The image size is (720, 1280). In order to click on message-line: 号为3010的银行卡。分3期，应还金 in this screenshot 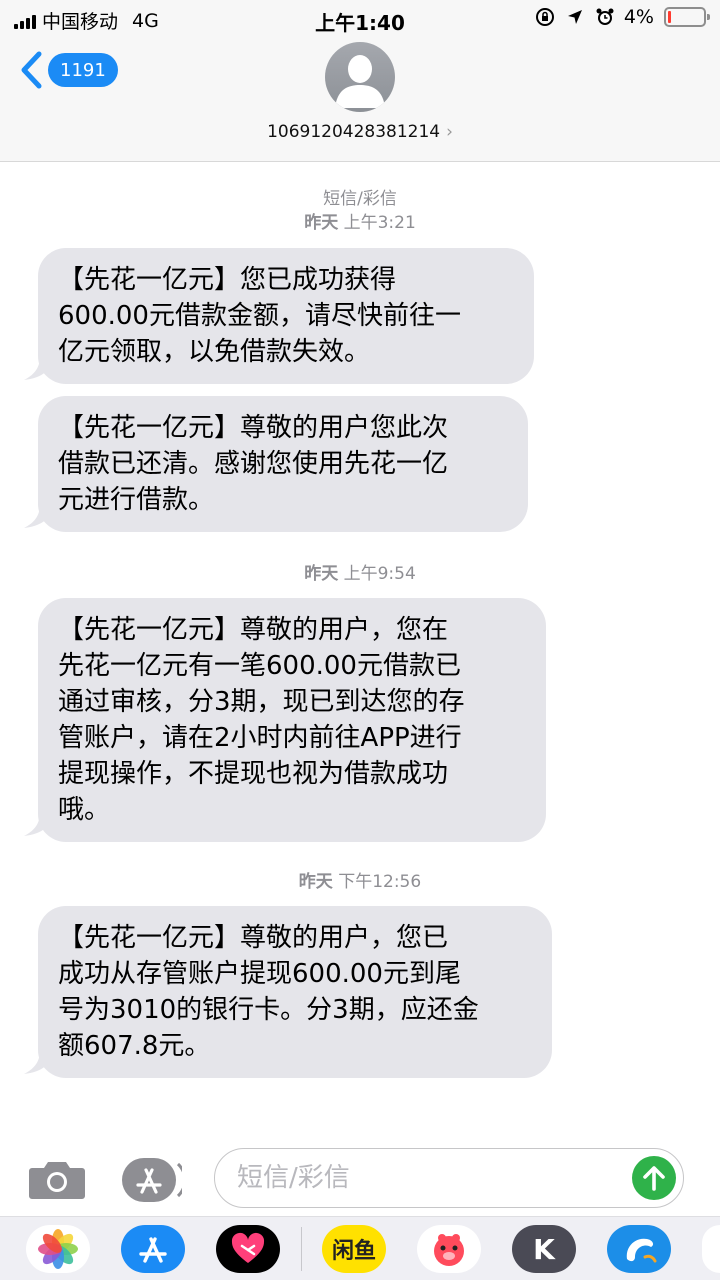, I will do `click(268, 1010)`.